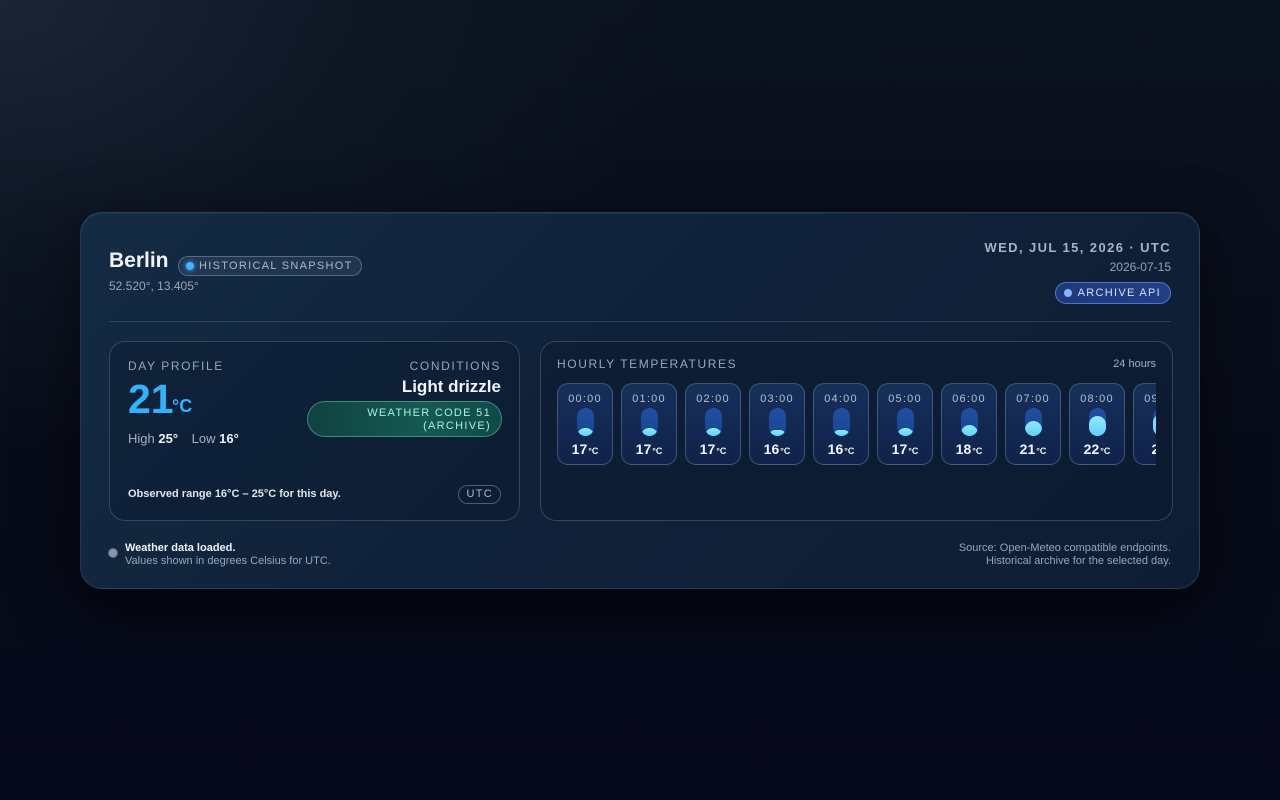  What do you see at coordinates (429, 413) in the screenshot?
I see `weather-code: WEATHER CODE 51` at bounding box center [429, 413].